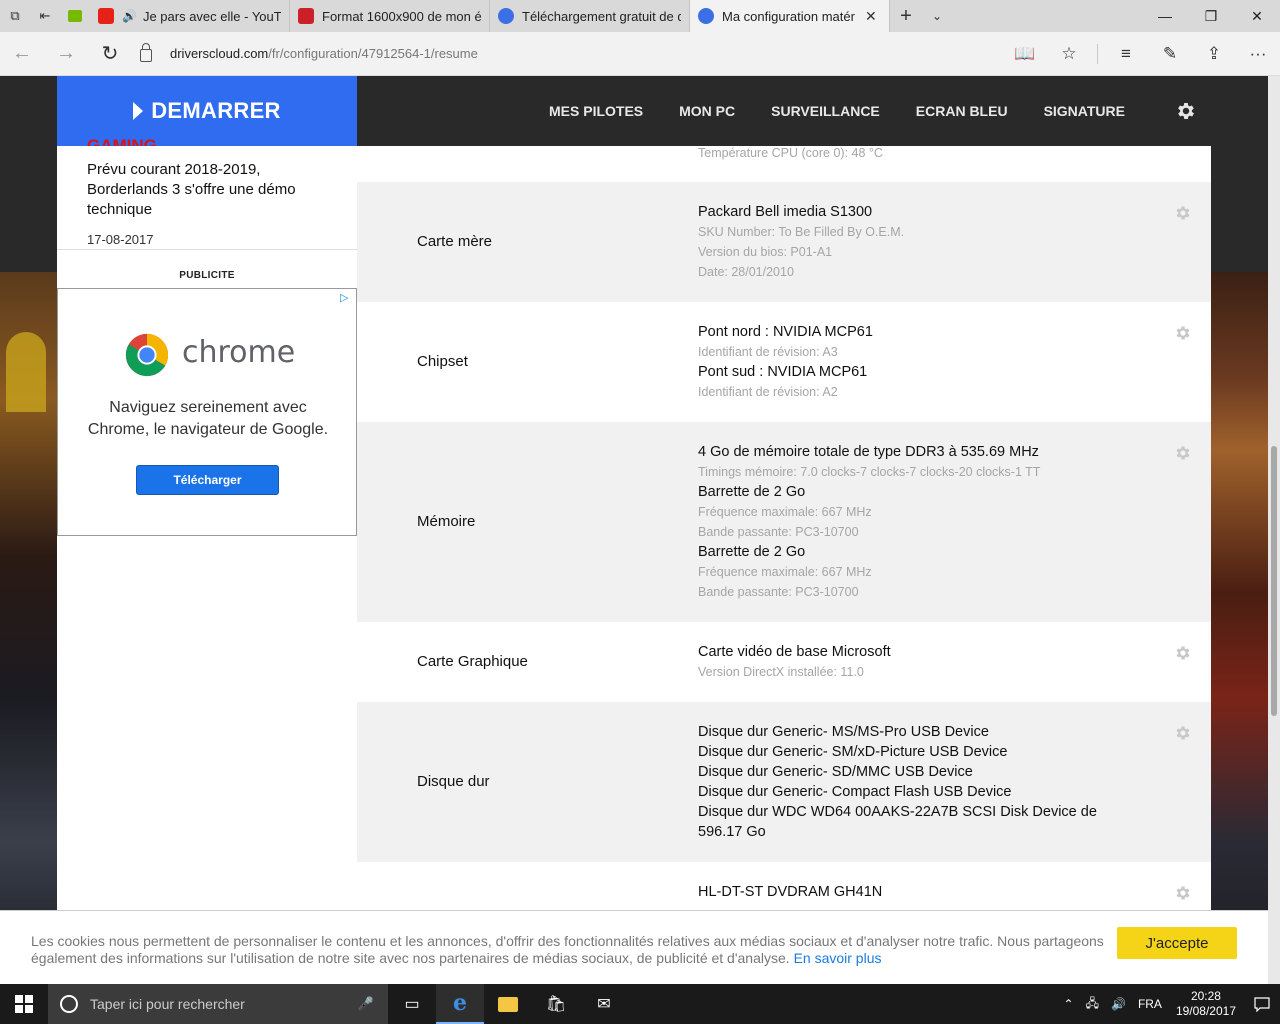  Describe the element at coordinates (412, 1004) in the screenshot. I see `task-view-icon: ▭` at that location.